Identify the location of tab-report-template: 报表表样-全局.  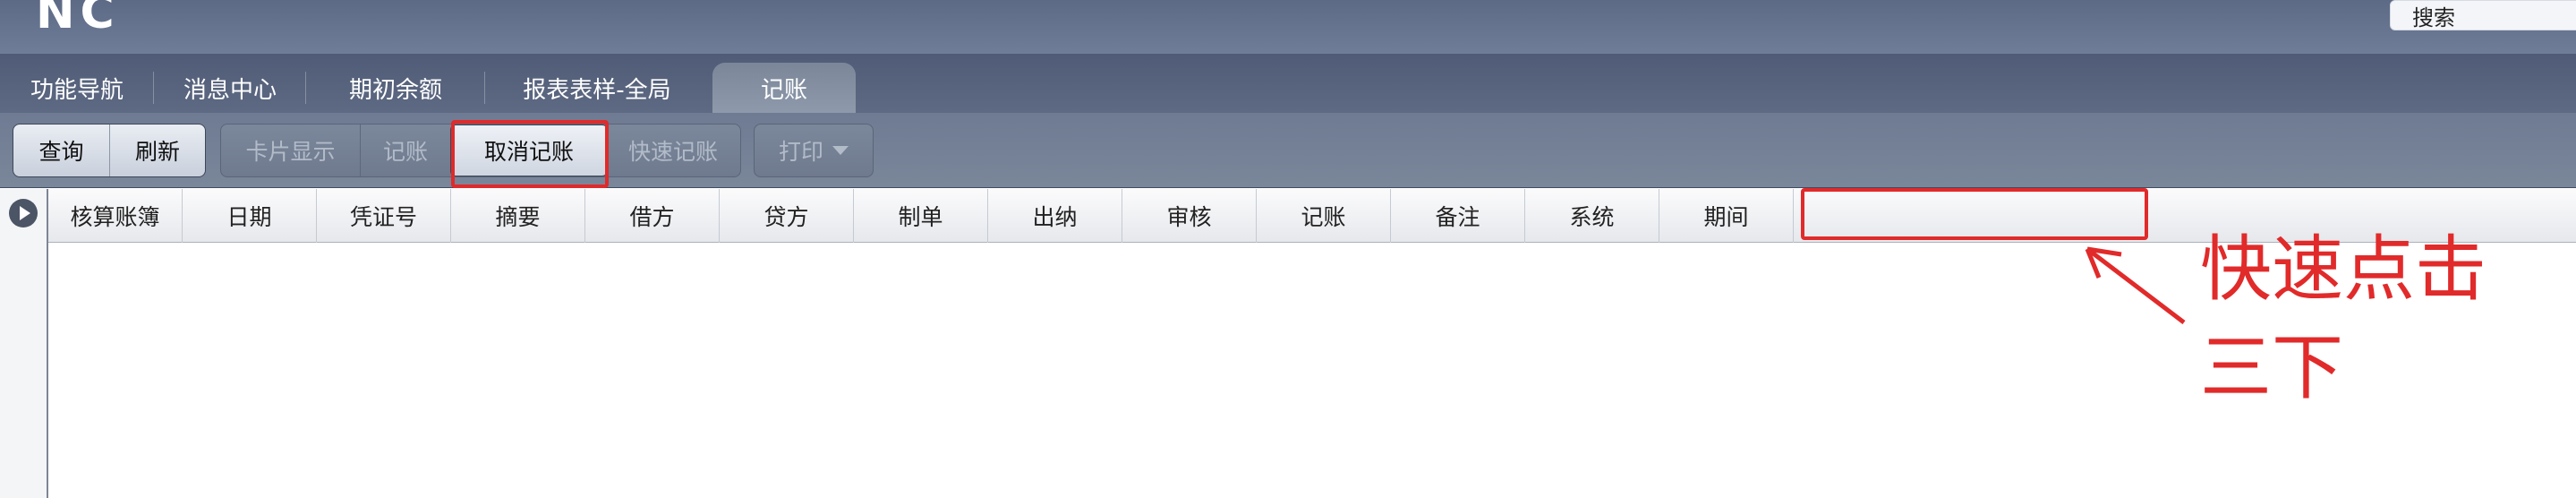
(597, 88).